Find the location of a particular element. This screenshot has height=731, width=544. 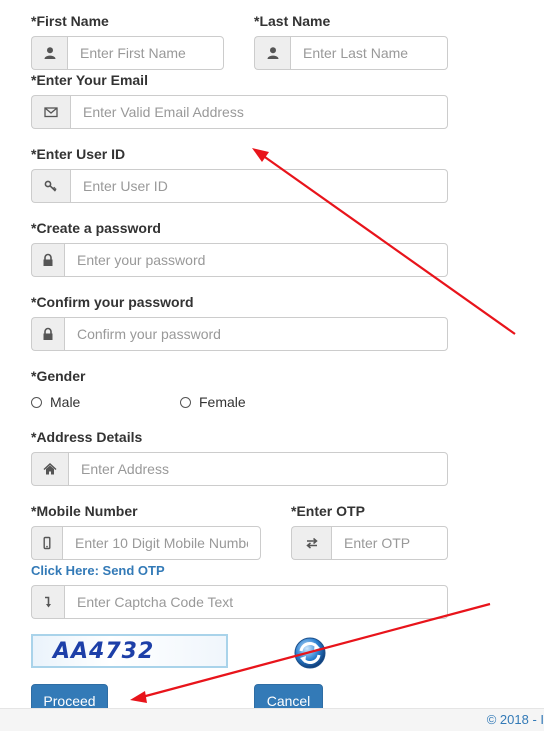

otp-group is located at coordinates (369, 543).